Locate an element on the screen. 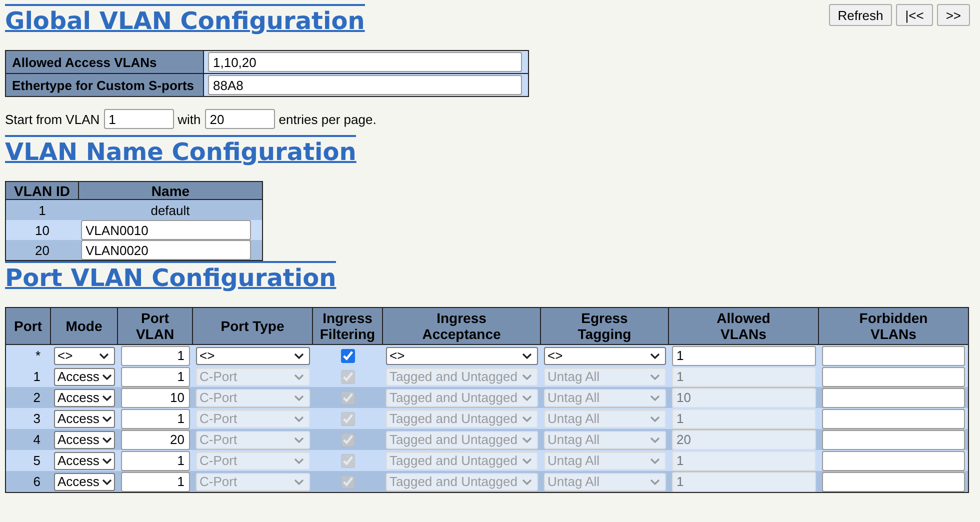  section-heading: Global VLAN Configuration is located at coordinates (185, 20).